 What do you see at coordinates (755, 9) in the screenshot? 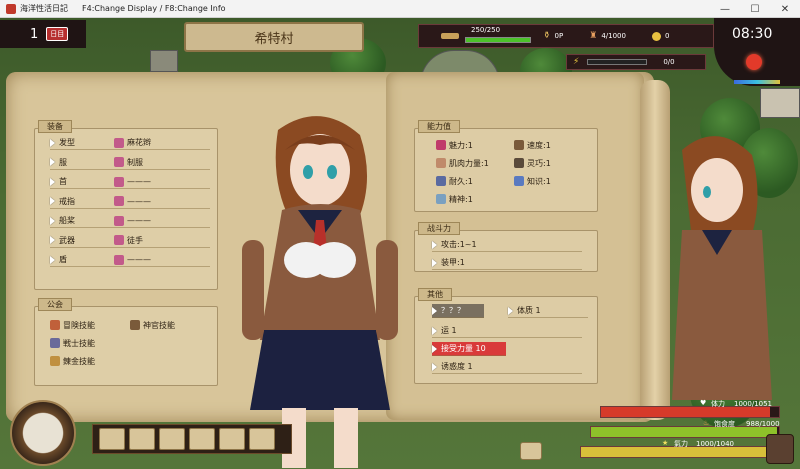
I see `maximize-button: ☐` at bounding box center [755, 9].